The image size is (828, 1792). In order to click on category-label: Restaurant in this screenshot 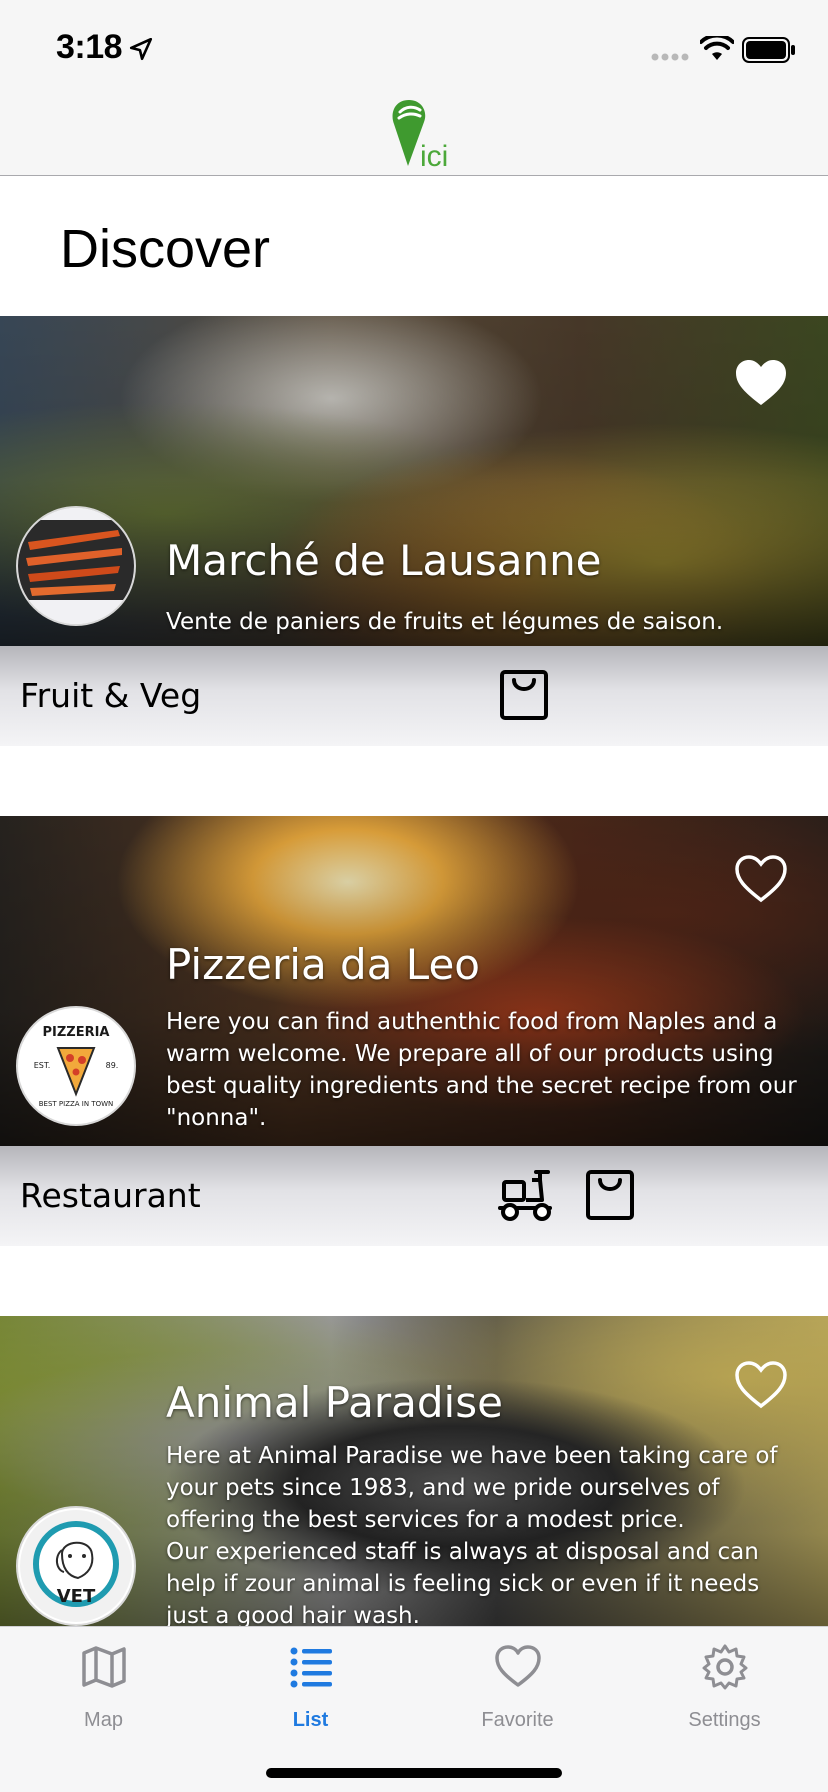, I will do `click(110, 1195)`.